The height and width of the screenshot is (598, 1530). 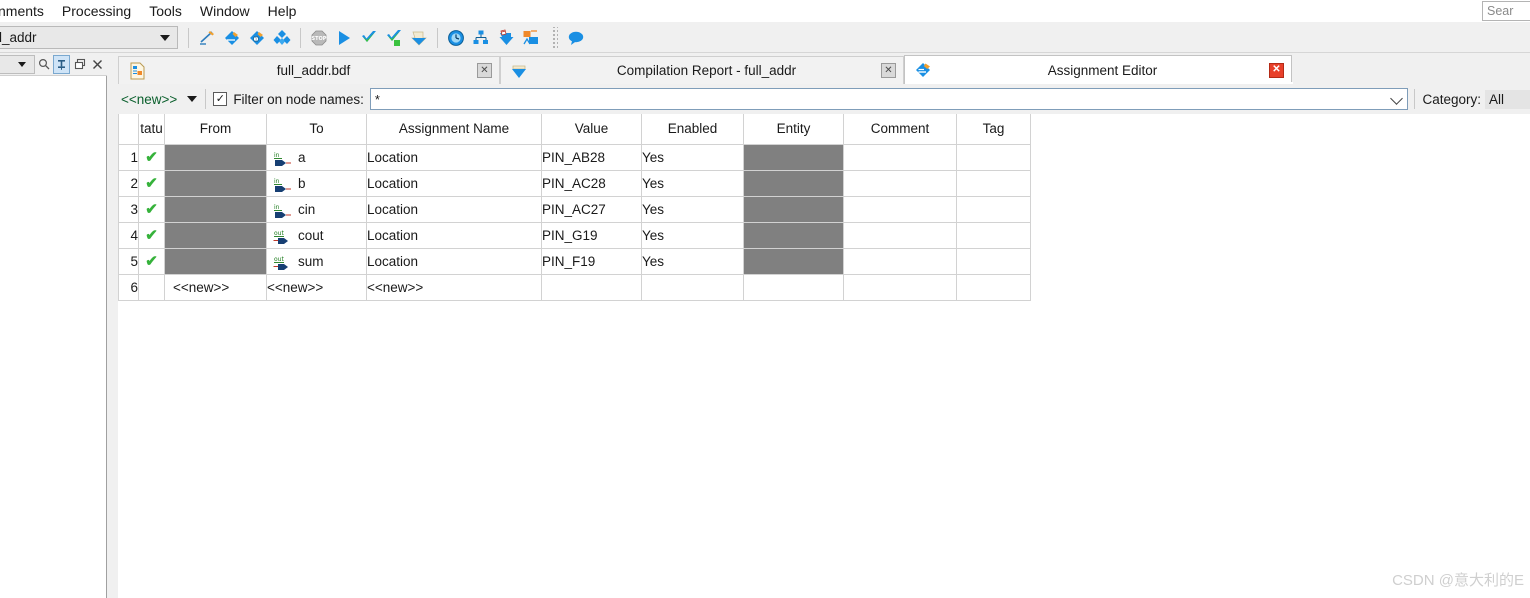 What do you see at coordinates (1506, 11) in the screenshot?
I see `search-input: Sear` at bounding box center [1506, 11].